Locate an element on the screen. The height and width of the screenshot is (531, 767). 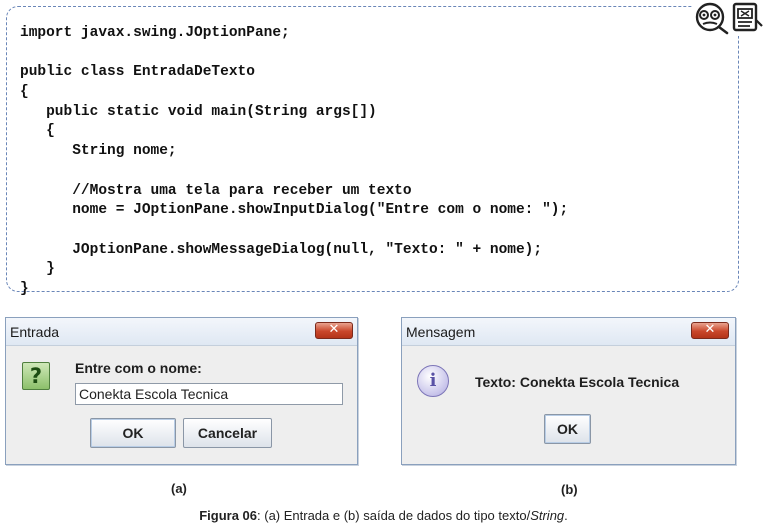
message-text: Texto: Conekta Escola Tecnica is located at coordinates (577, 382).